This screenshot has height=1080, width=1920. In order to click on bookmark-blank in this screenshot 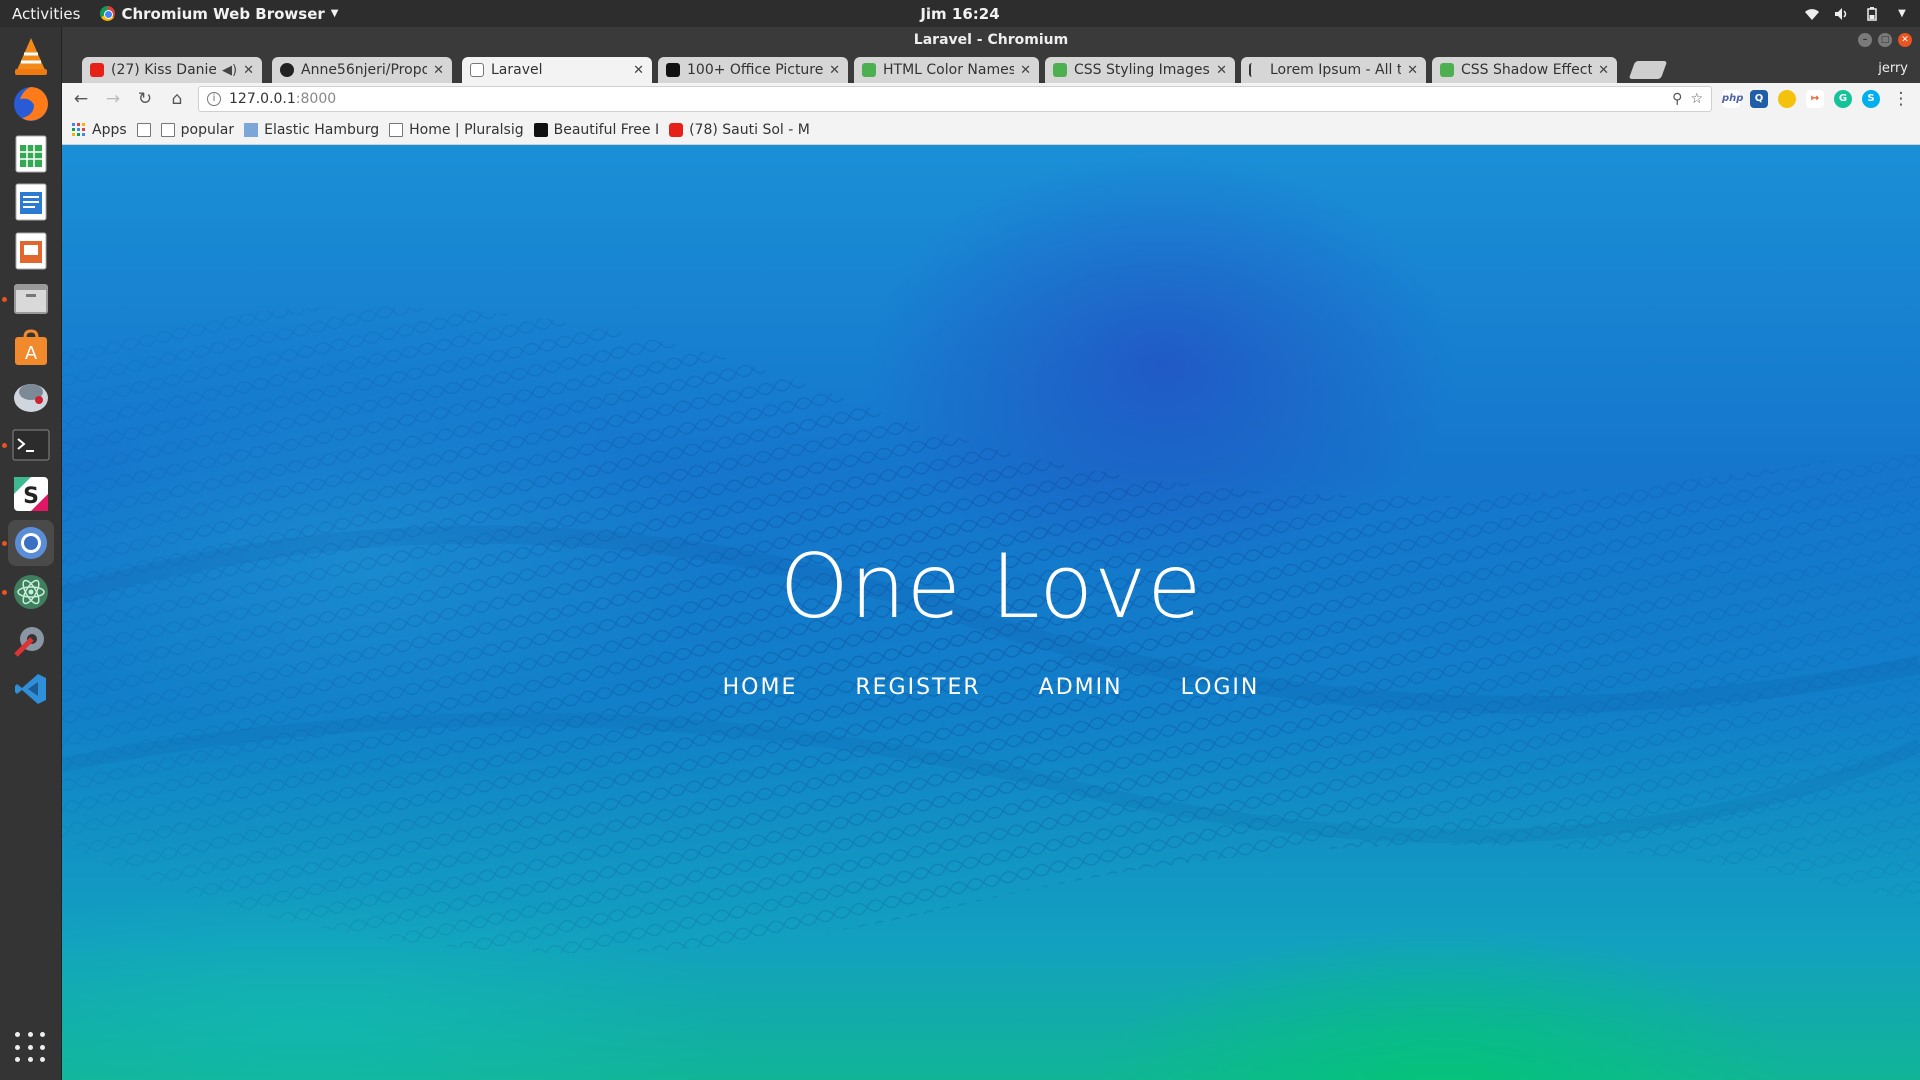, I will do `click(143, 129)`.